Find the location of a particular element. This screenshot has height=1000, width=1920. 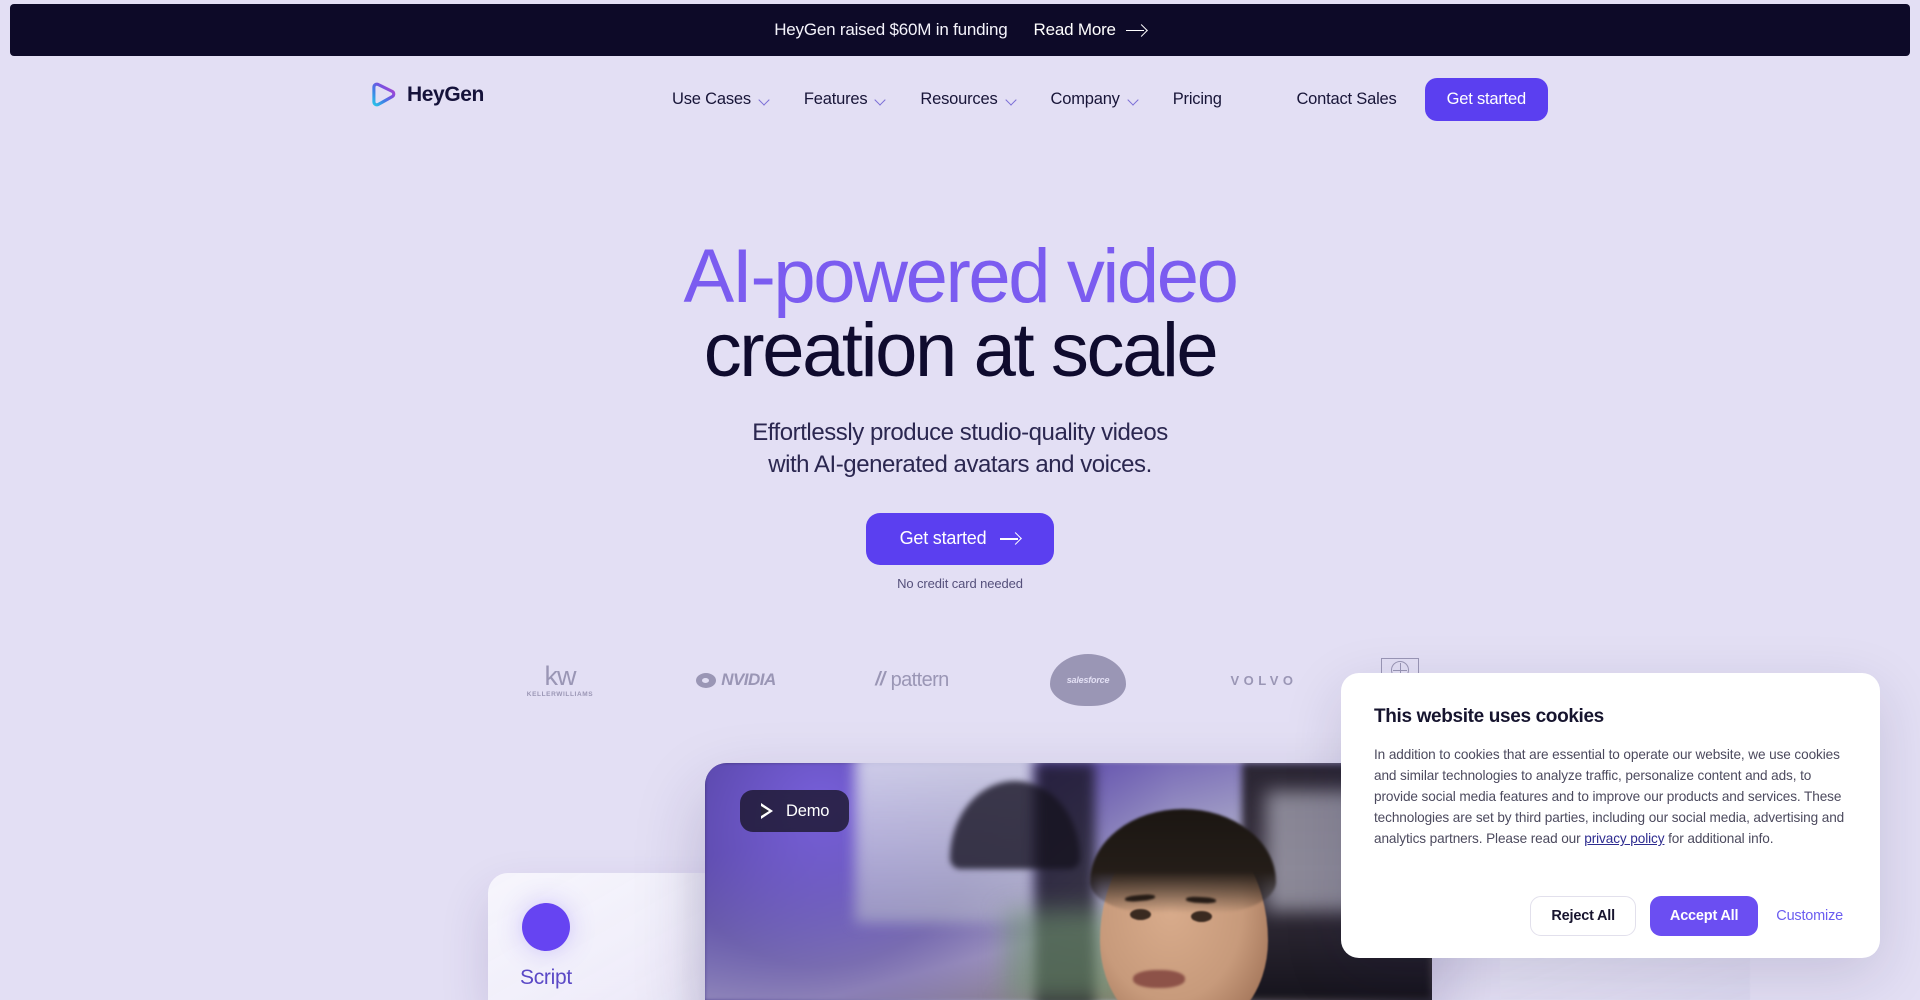

video-avatar-mouth is located at coordinates (1159, 979).